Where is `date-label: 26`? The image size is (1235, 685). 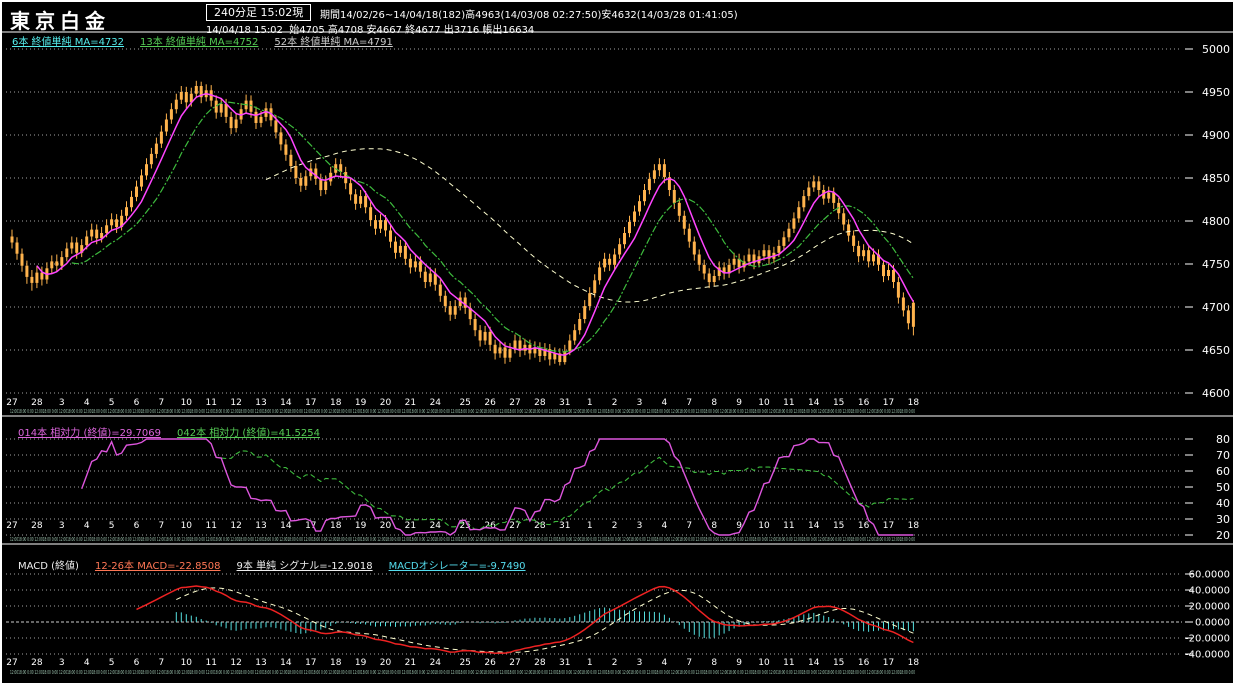
date-label: 26 is located at coordinates (490, 403).